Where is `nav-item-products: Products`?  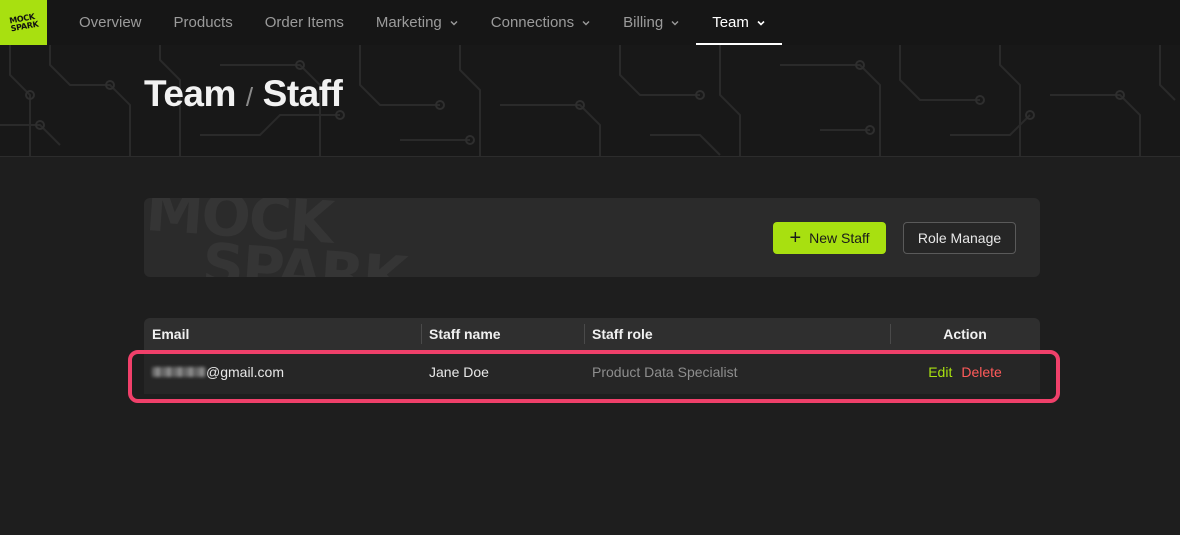 nav-item-products: Products is located at coordinates (203, 22).